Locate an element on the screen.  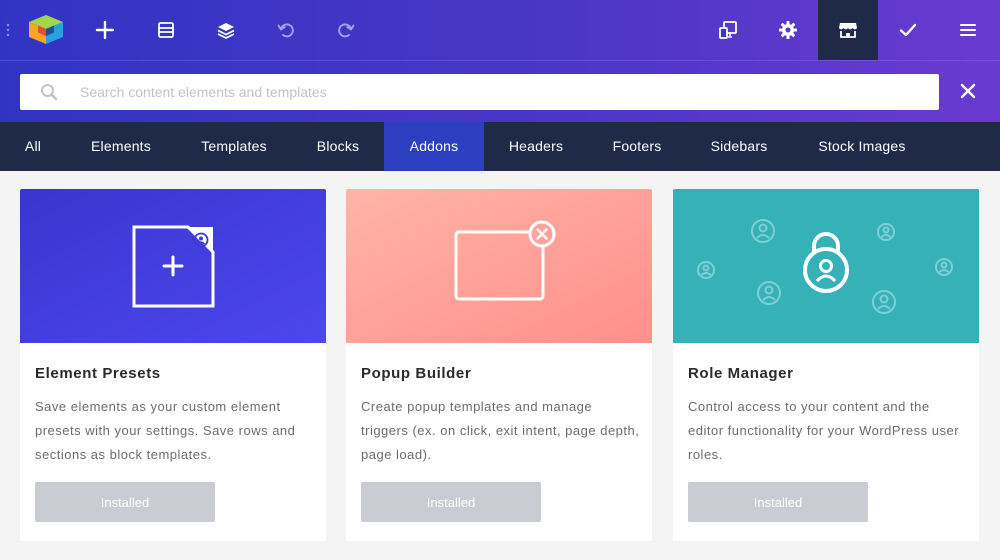
undo-button is located at coordinates (286, 30).